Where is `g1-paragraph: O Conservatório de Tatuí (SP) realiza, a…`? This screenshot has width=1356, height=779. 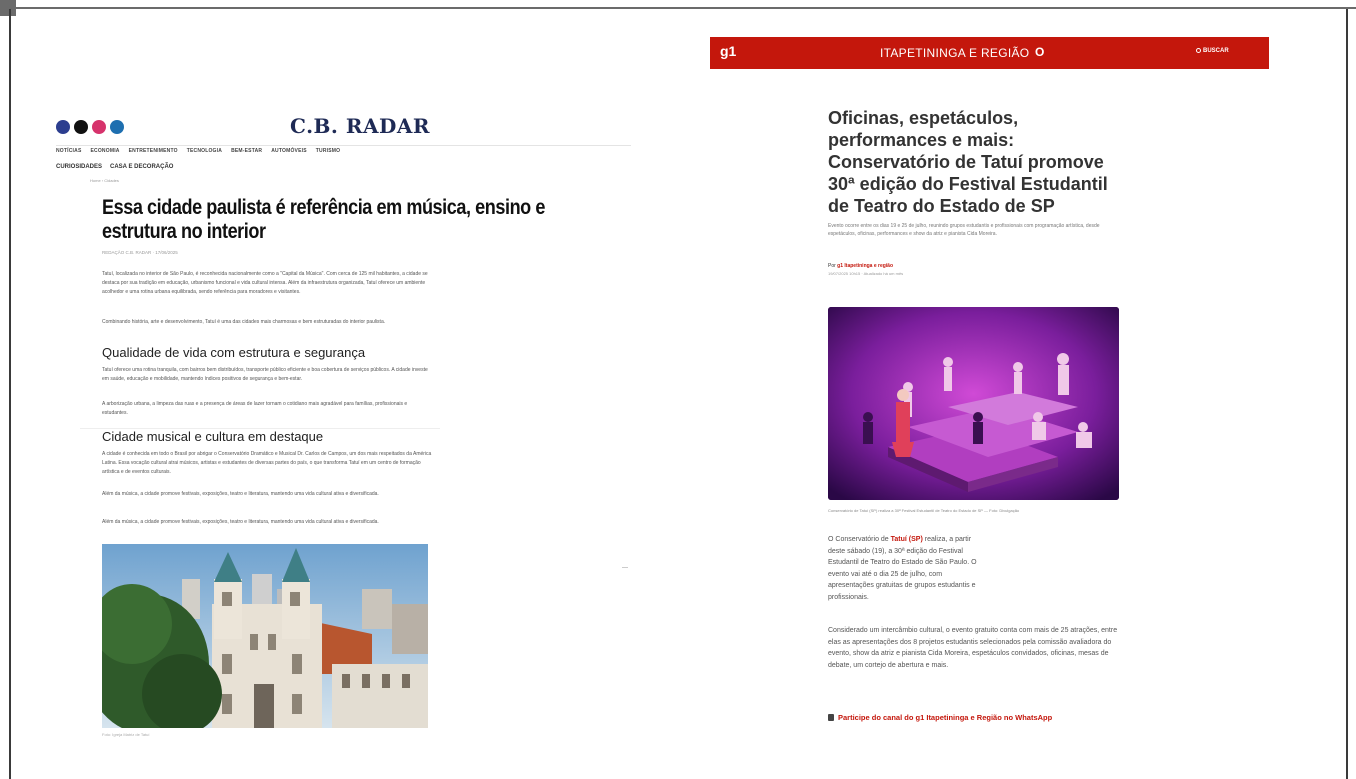 g1-paragraph: O Conservatório de Tatuí (SP) realiza, a… is located at coordinates (908, 568).